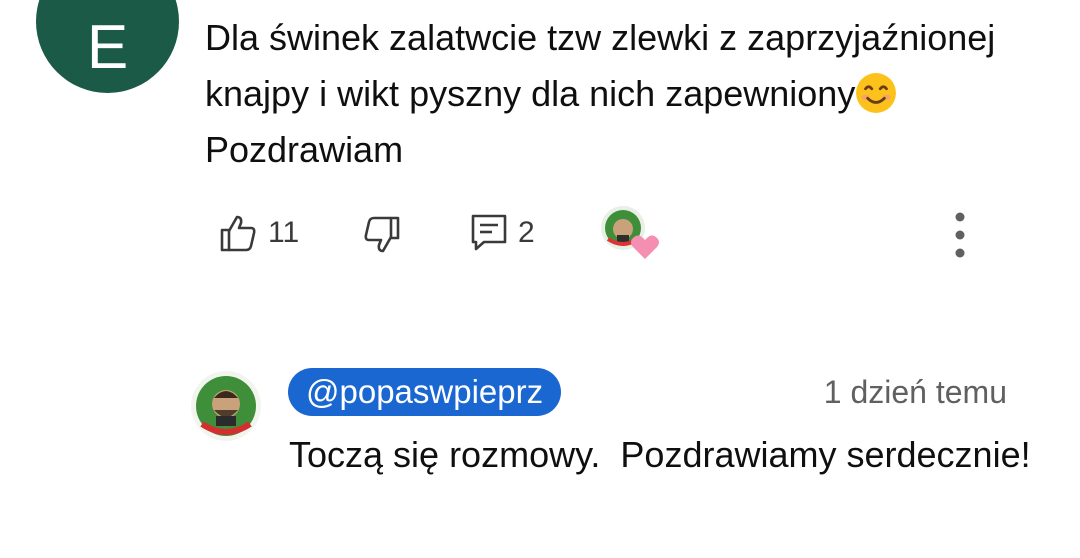 The image size is (1080, 558). What do you see at coordinates (915, 392) in the screenshot?
I see `reply-timestamp: 1 dzień temu` at bounding box center [915, 392].